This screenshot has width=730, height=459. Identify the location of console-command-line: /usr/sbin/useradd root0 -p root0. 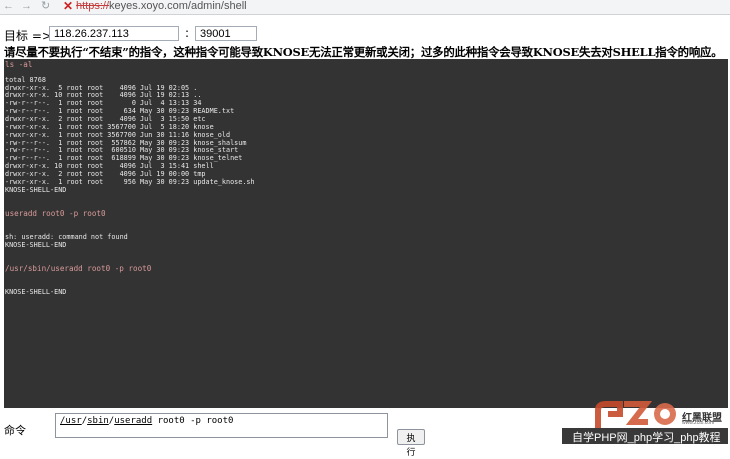
(78, 269).